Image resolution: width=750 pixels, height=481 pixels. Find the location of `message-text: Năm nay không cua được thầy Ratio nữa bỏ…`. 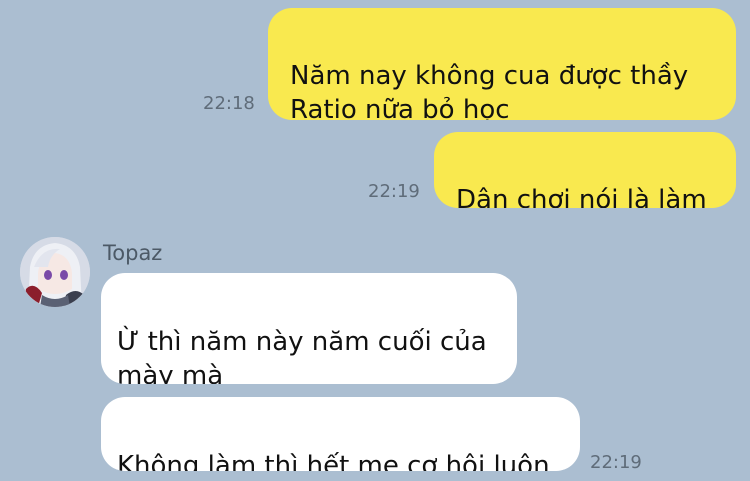

message-text: Năm nay không cua được thầy Ratio nữa bỏ… is located at coordinates (489, 90).